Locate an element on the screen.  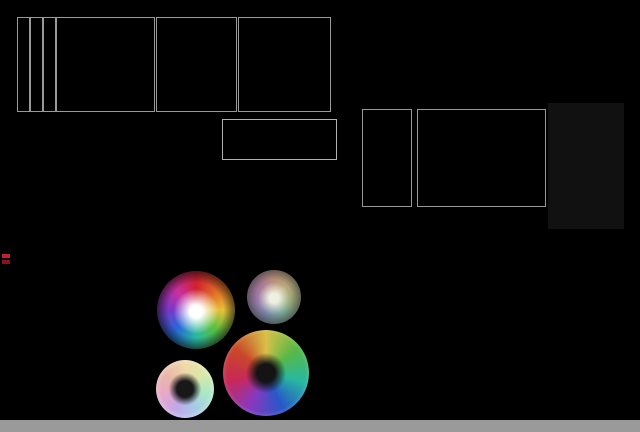
neutral-gray-row is located at coordinates (299, 221).